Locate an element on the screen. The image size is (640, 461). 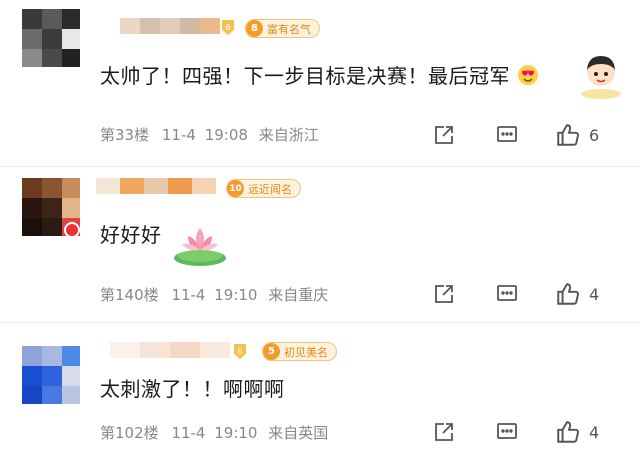
like-count: 6 is located at coordinates (594, 135).